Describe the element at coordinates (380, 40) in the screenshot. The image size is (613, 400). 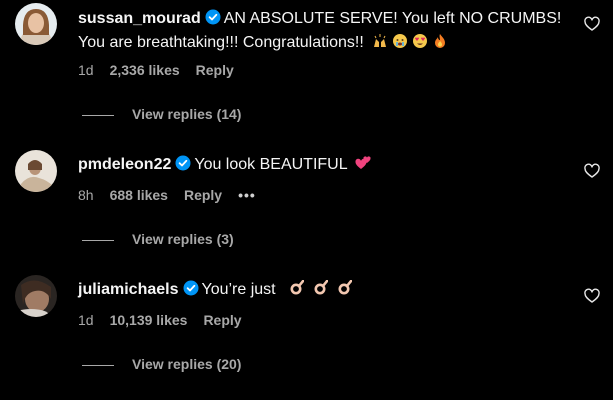
I see `raising-hands-emoji-icon` at that location.